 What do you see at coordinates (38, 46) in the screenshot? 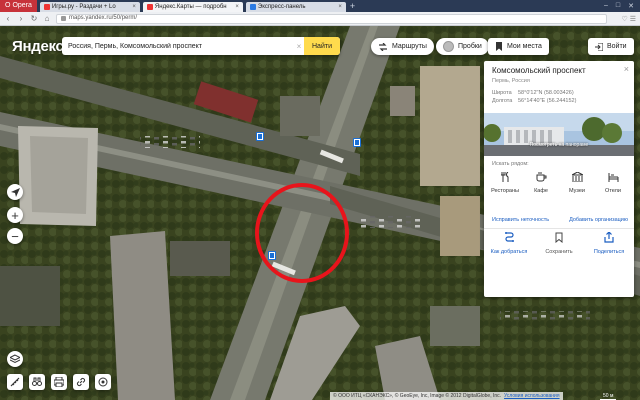
I see `yandex-logo: Яндекс` at bounding box center [38, 46].